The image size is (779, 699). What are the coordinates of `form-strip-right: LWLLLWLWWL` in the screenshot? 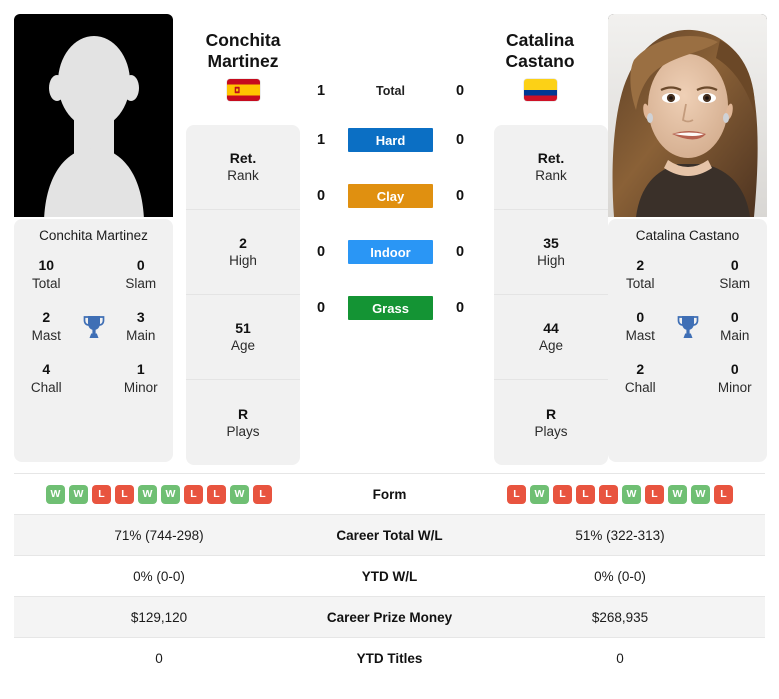 It's located at (620, 494).